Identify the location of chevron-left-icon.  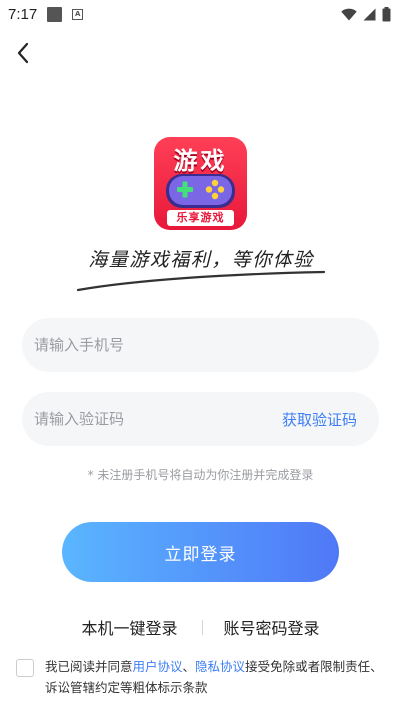
(23, 53).